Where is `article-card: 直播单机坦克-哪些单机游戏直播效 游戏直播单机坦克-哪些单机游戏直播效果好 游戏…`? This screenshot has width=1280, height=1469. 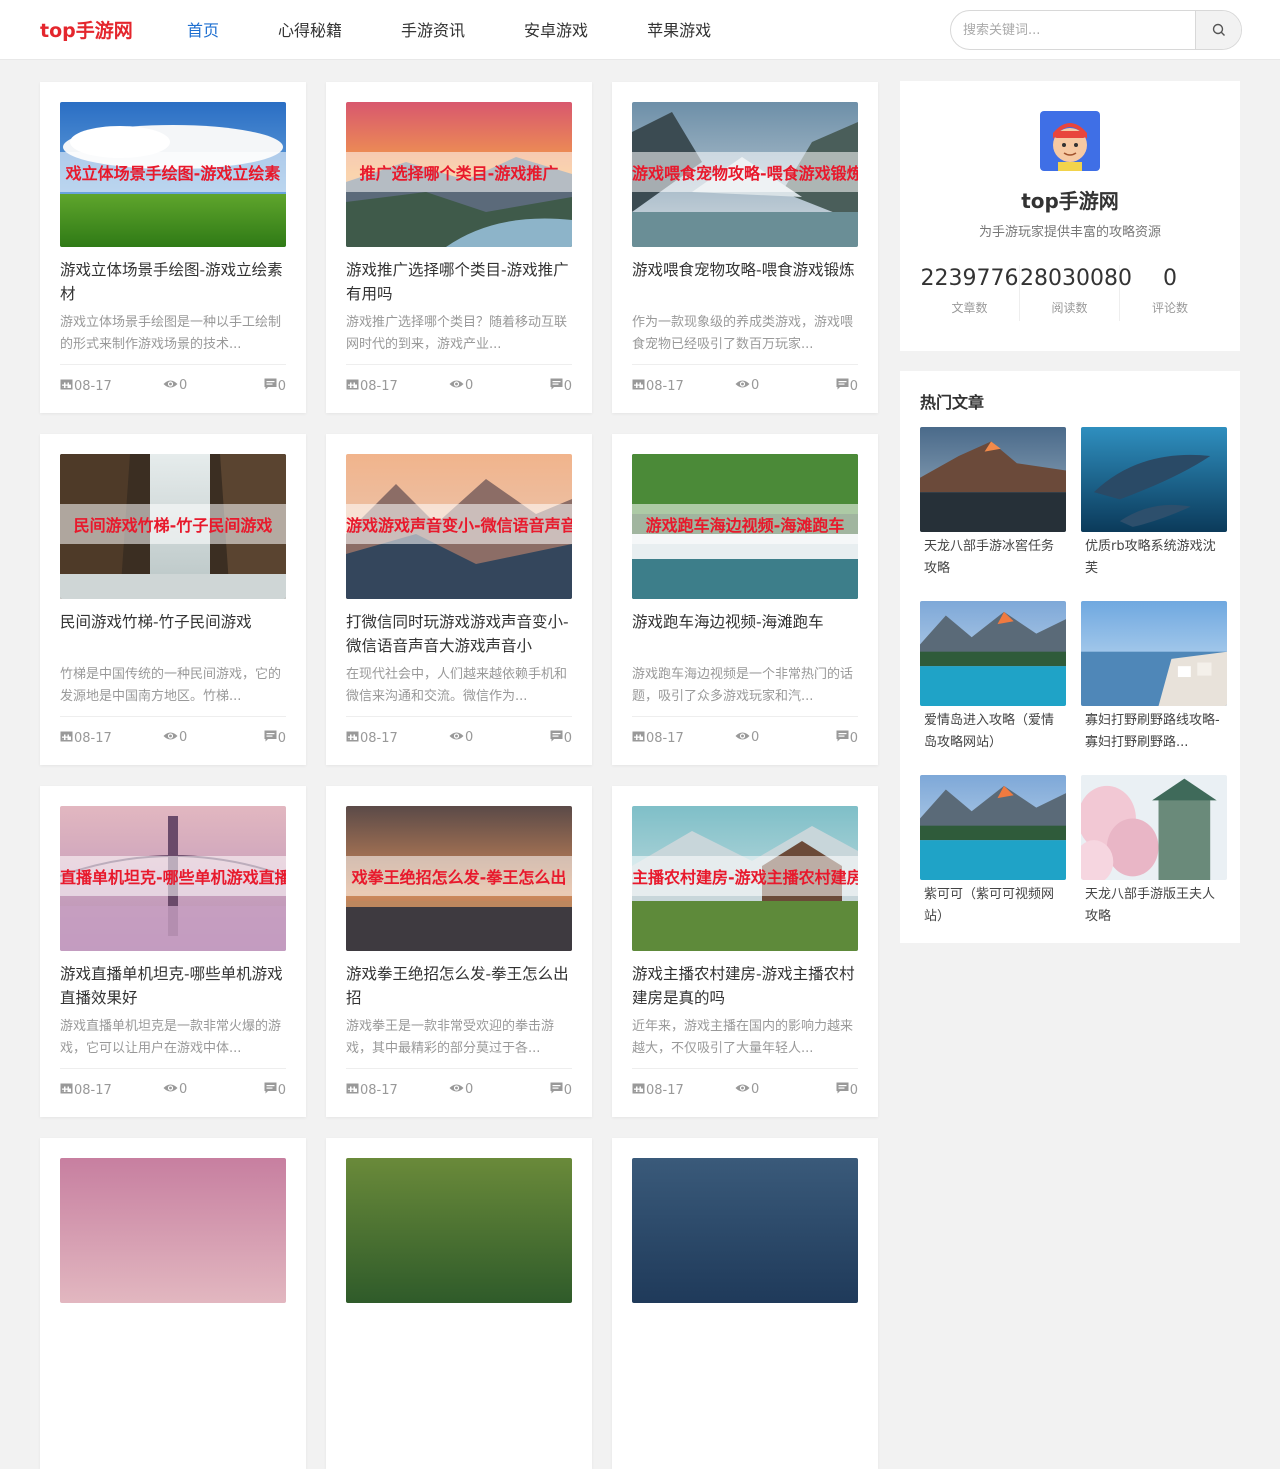
article-card: 直播单机坦克-哪些单机游戏直播效 游戏直播单机坦克-哪些单机游戏直播效果好 游戏… is located at coordinates (173, 951).